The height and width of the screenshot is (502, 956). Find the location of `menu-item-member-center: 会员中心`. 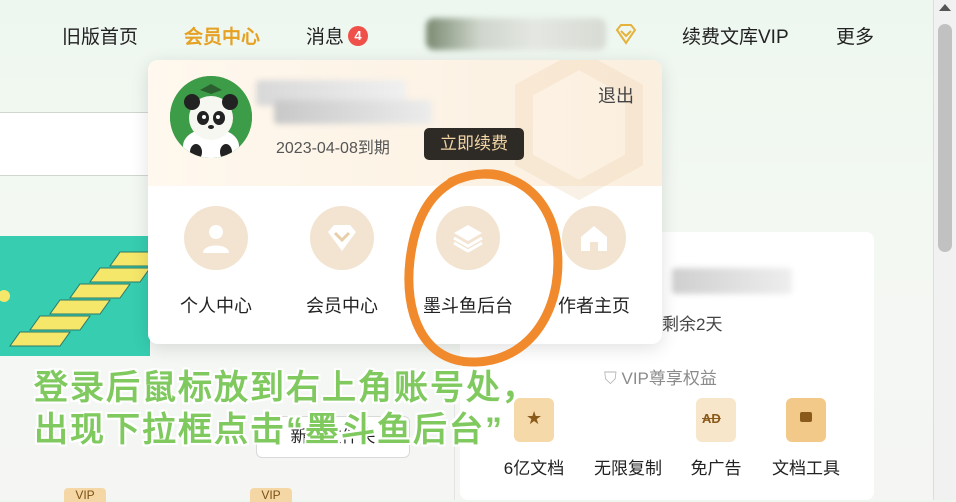

menu-item-member-center: 会员中心 is located at coordinates (342, 262).